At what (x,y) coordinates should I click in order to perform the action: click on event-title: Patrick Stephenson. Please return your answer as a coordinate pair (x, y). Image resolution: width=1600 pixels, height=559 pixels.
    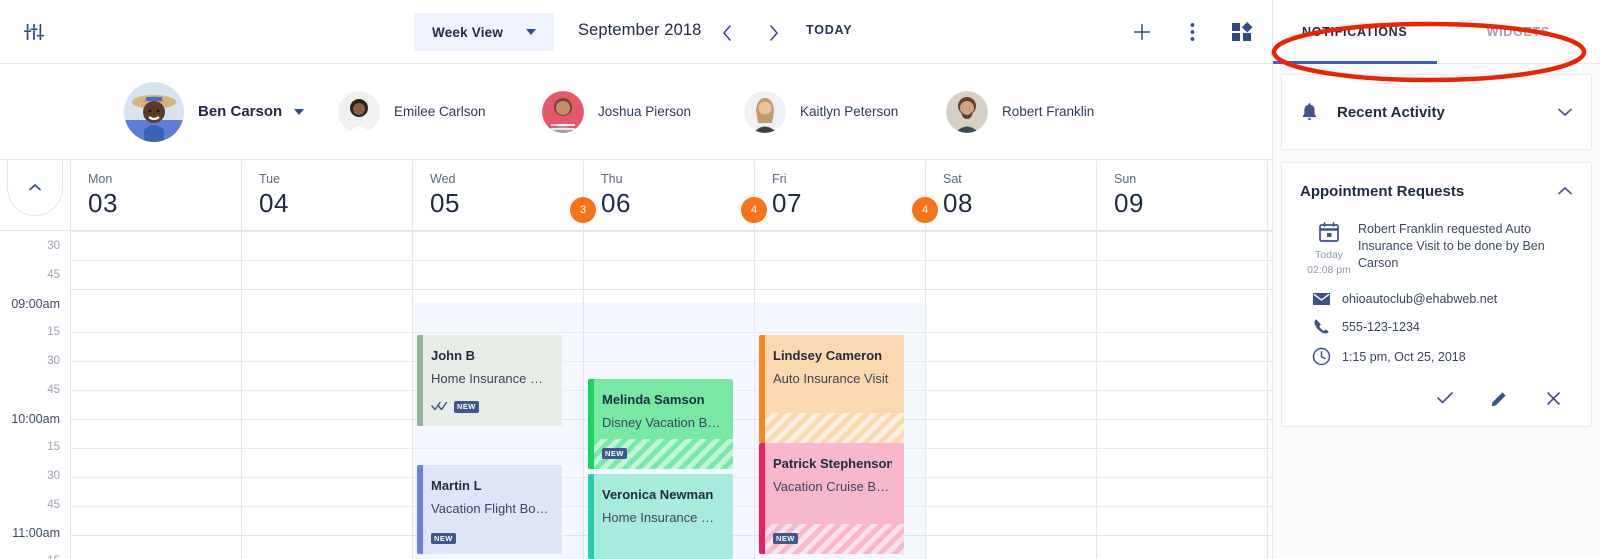
    Looking at the image, I should click on (832, 463).